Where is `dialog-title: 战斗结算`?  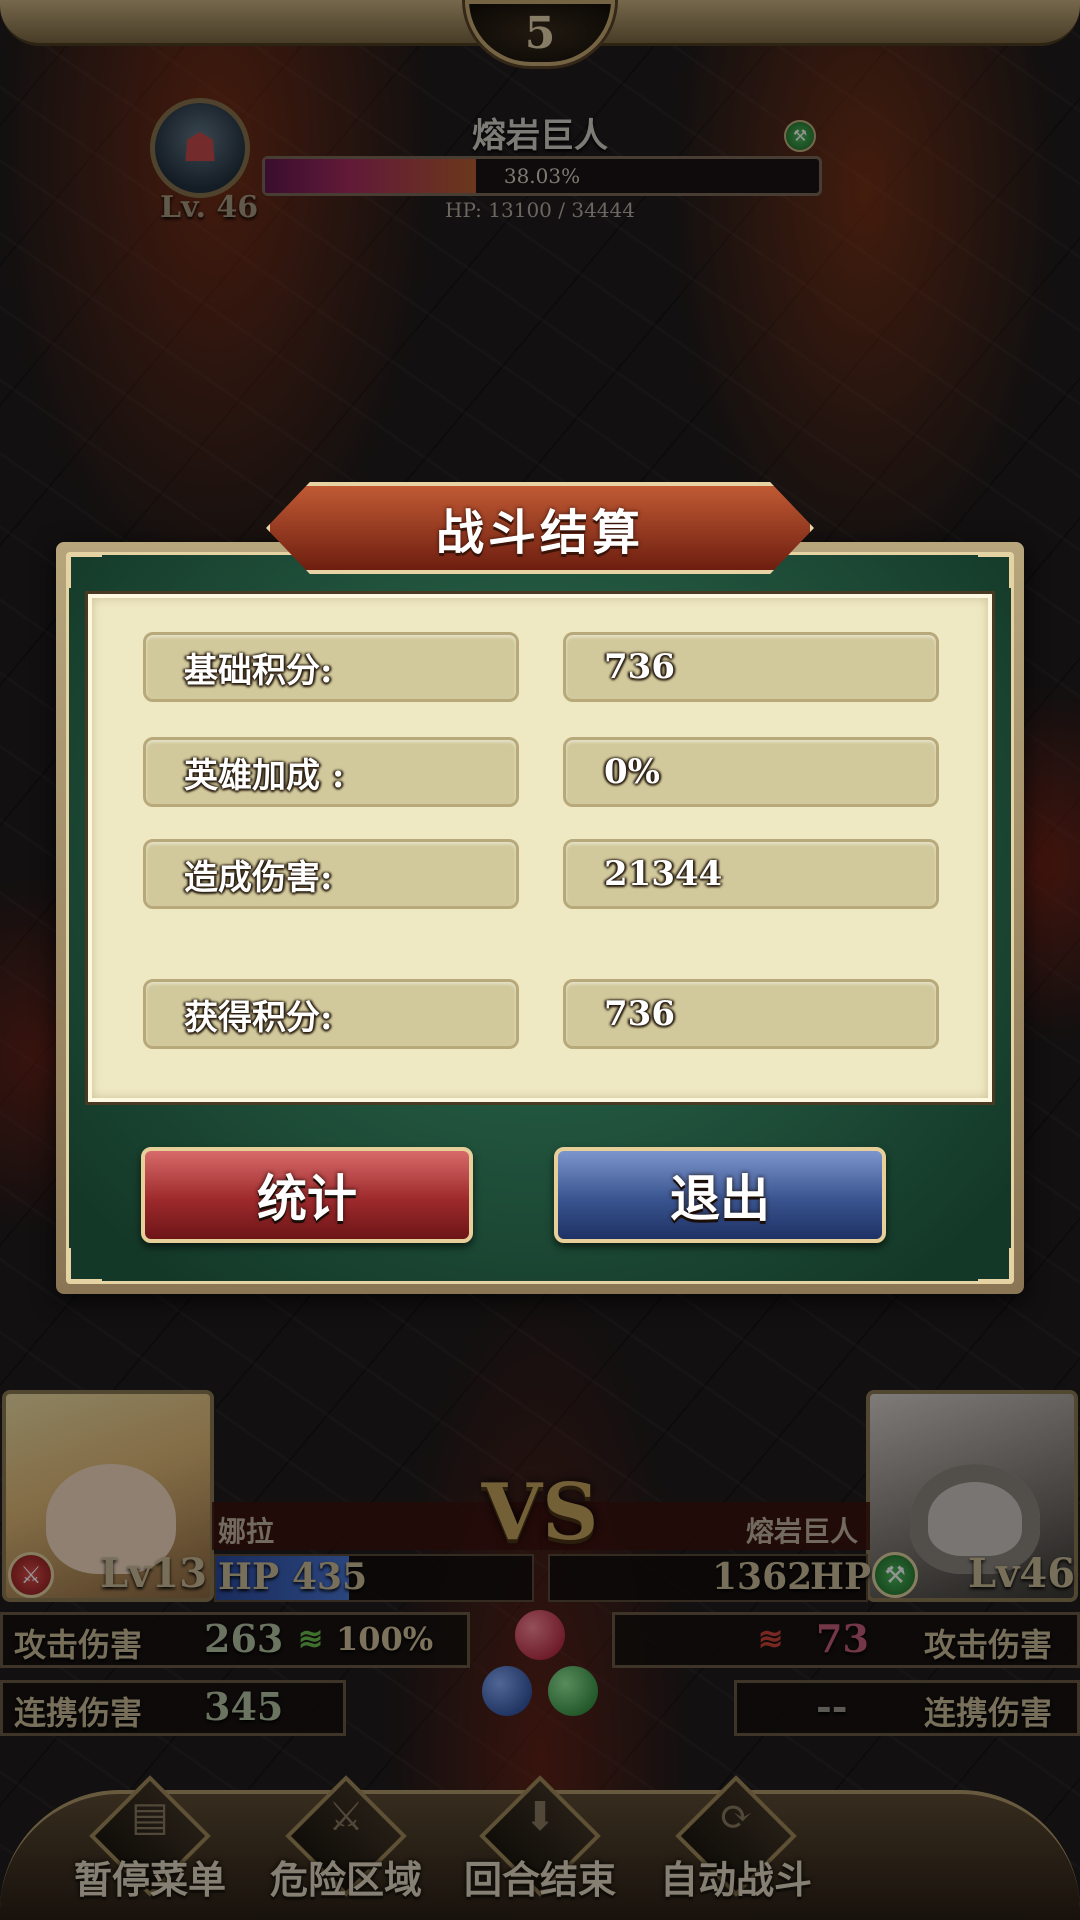 dialog-title: 战斗结算 is located at coordinates (539, 533).